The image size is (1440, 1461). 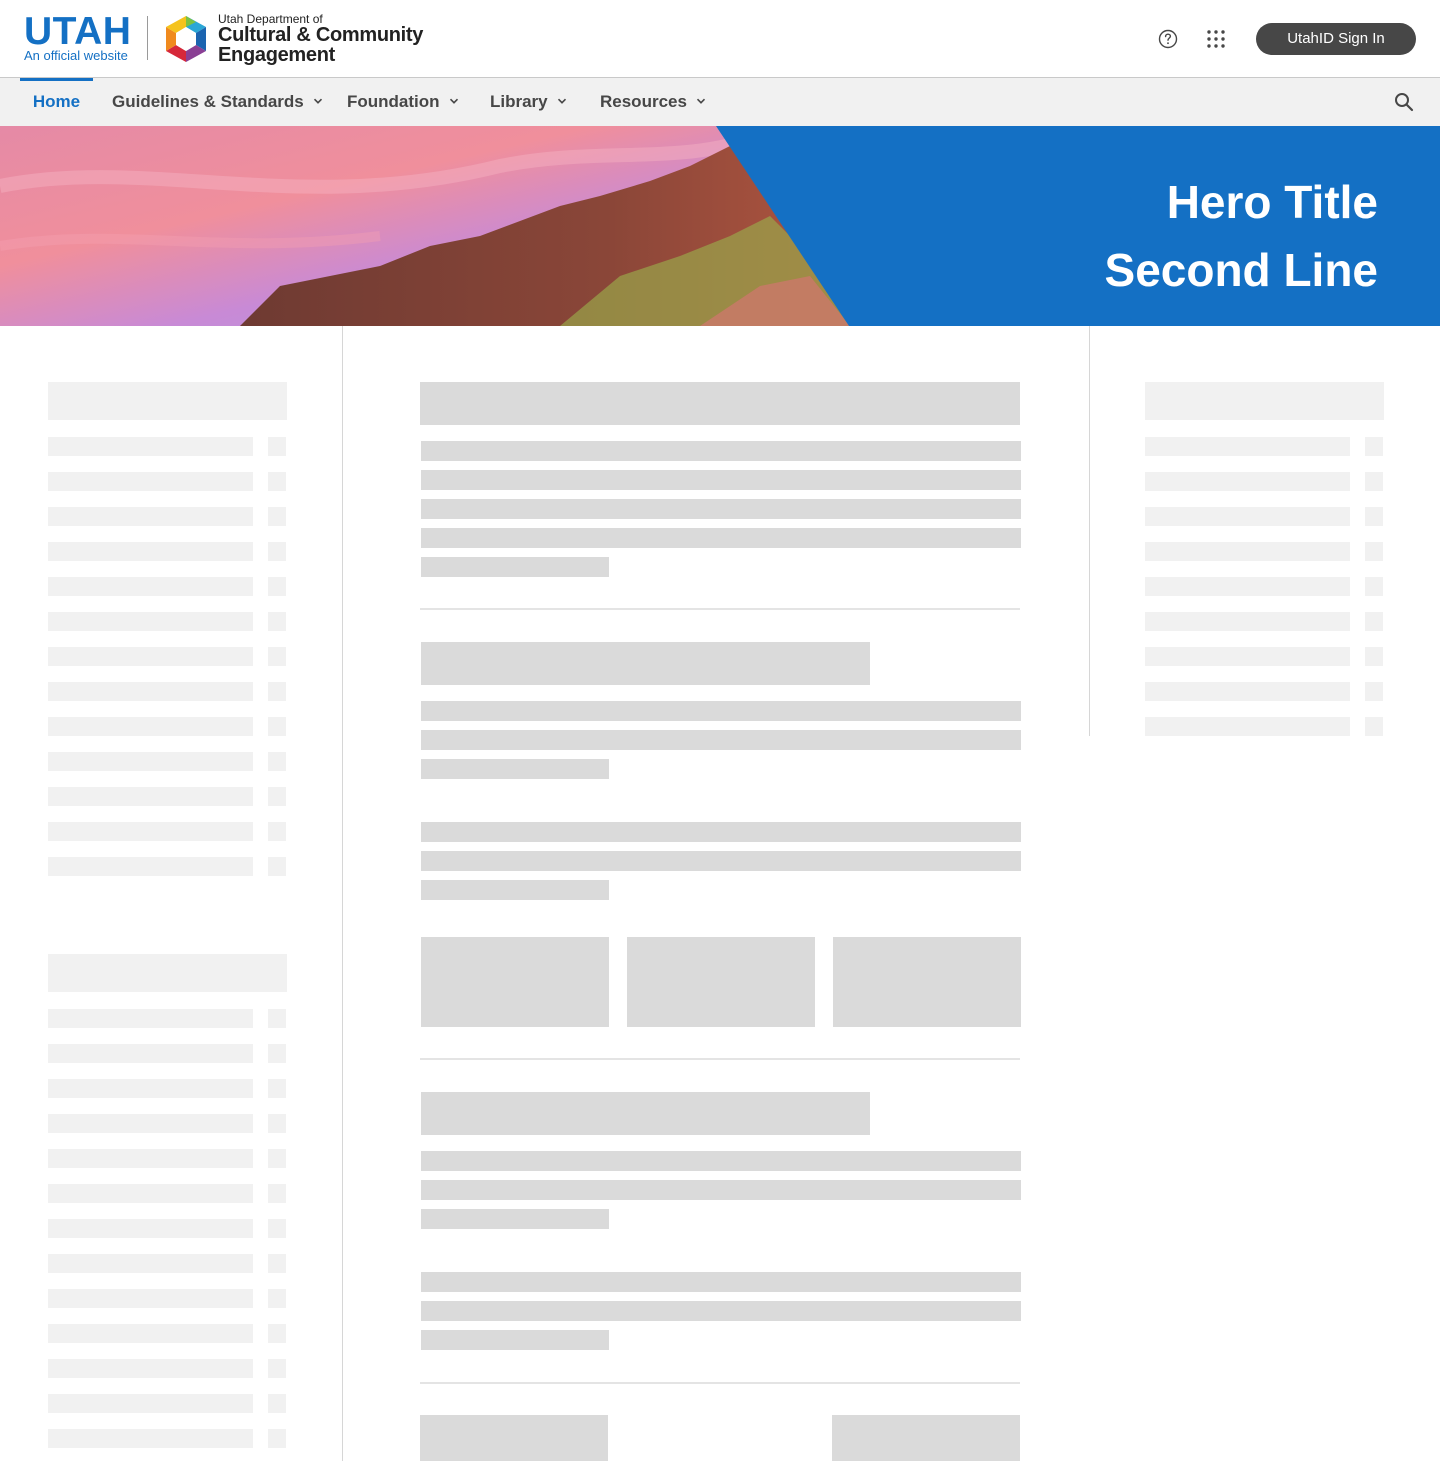 What do you see at coordinates (186, 39) in the screenshot?
I see `agency-hexagon-logo-icon` at bounding box center [186, 39].